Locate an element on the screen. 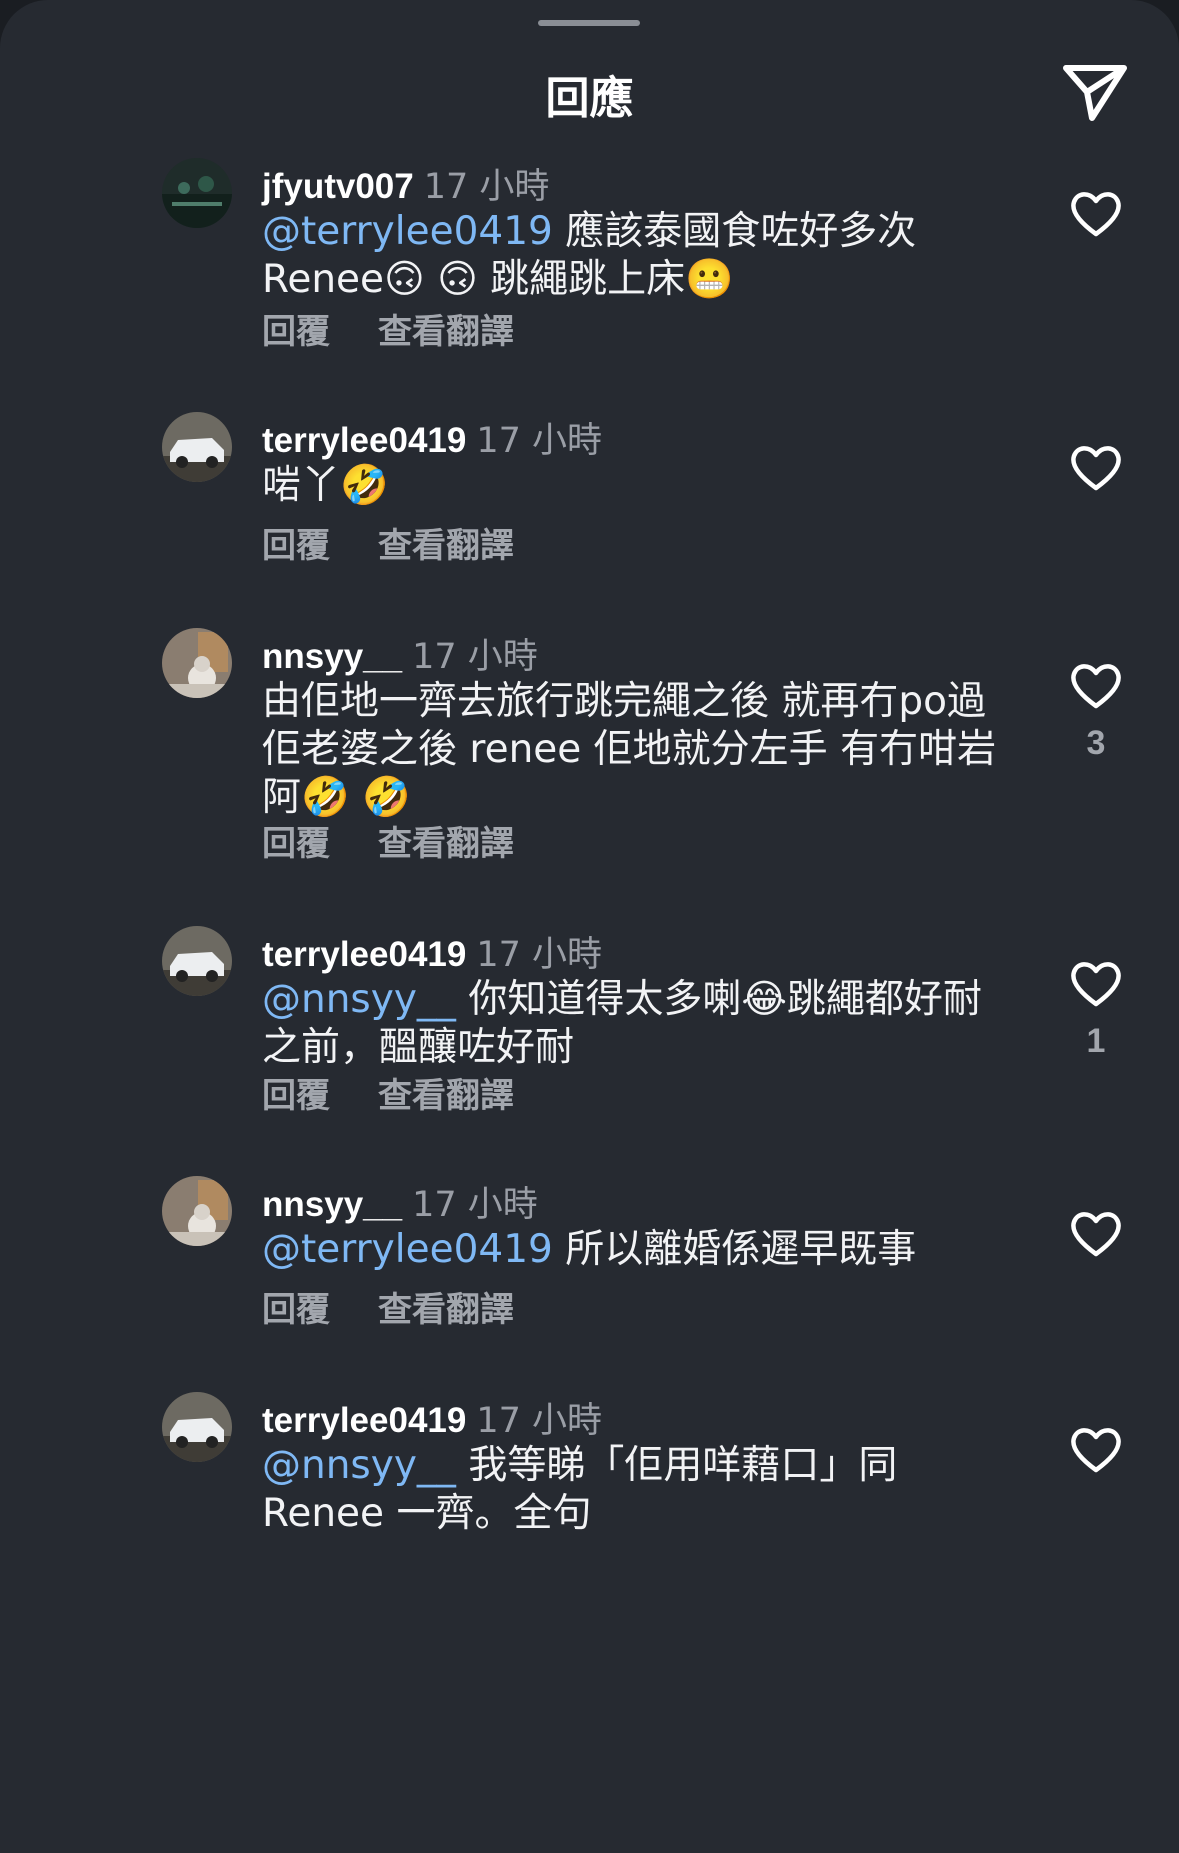  comment-header: jfyutv007 17 小時 is located at coordinates (405, 182).